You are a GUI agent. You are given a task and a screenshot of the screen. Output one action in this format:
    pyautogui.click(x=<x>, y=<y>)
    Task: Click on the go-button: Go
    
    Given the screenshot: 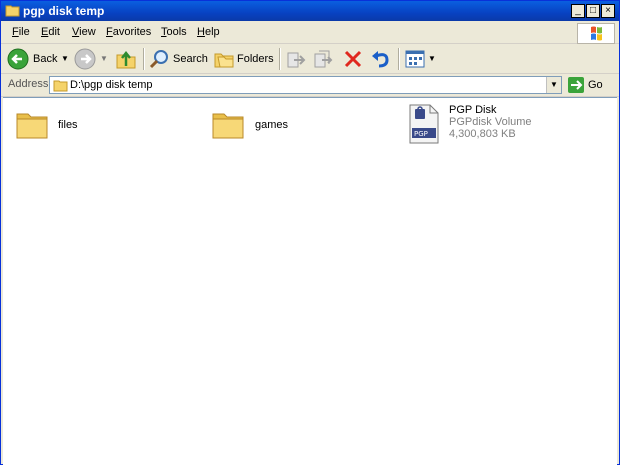 What is the action you would take?
    pyautogui.click(x=590, y=85)
    